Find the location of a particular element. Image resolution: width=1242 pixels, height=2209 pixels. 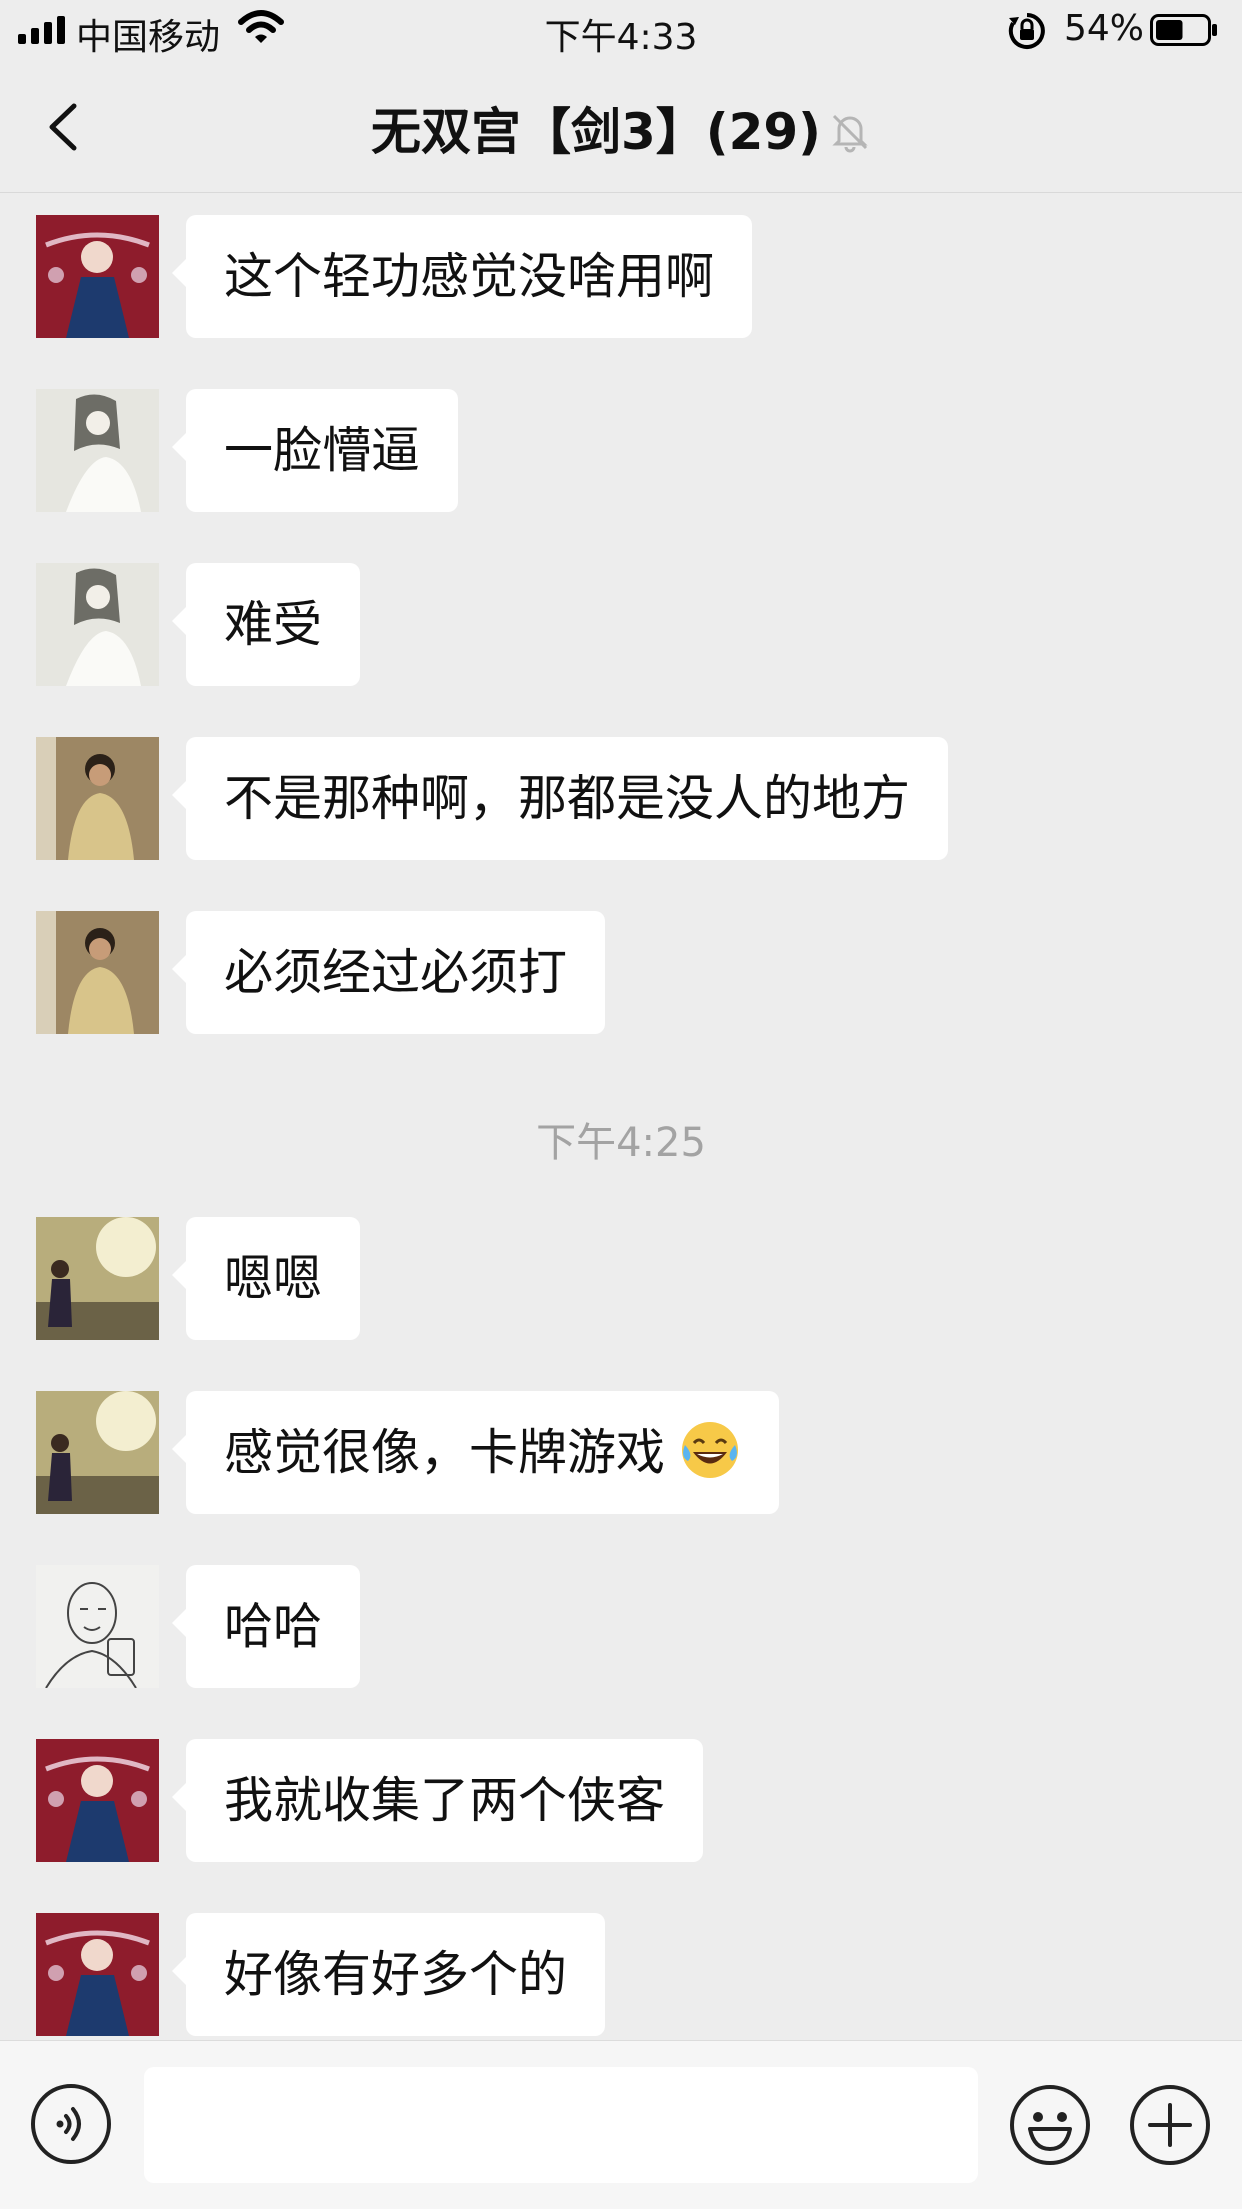

status-bar: 中国移动 下午4:33 54% is located at coordinates (621, 31).